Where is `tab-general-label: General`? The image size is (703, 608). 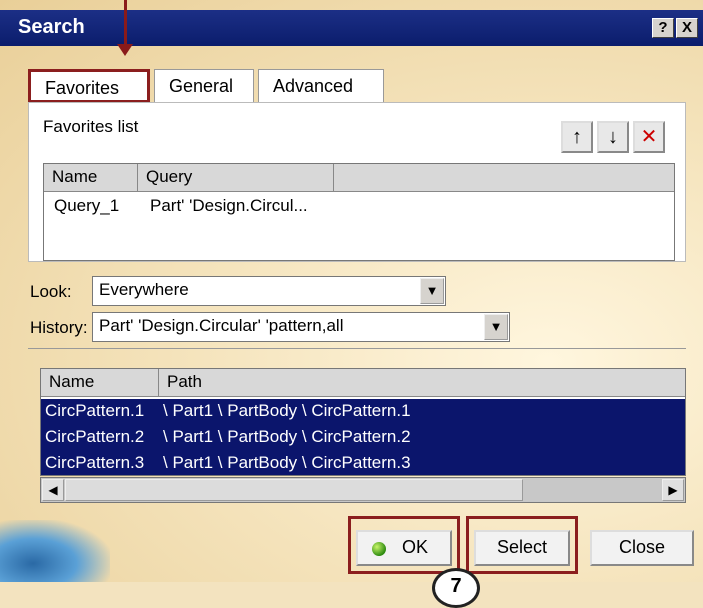 tab-general-label: General is located at coordinates (201, 86).